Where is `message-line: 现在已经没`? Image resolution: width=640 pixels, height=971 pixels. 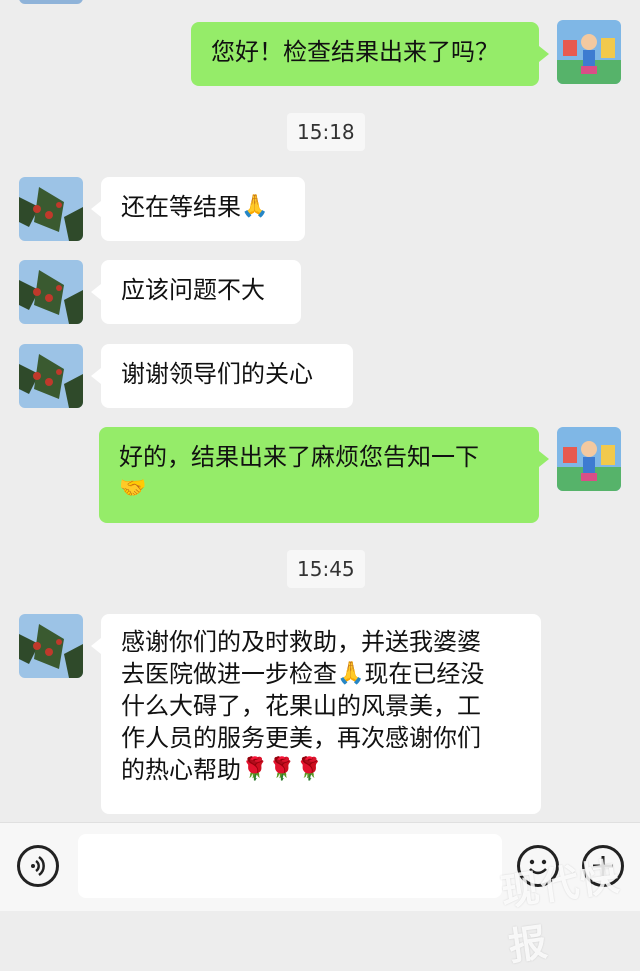
message-line: 现在已经没 is located at coordinates (424, 674).